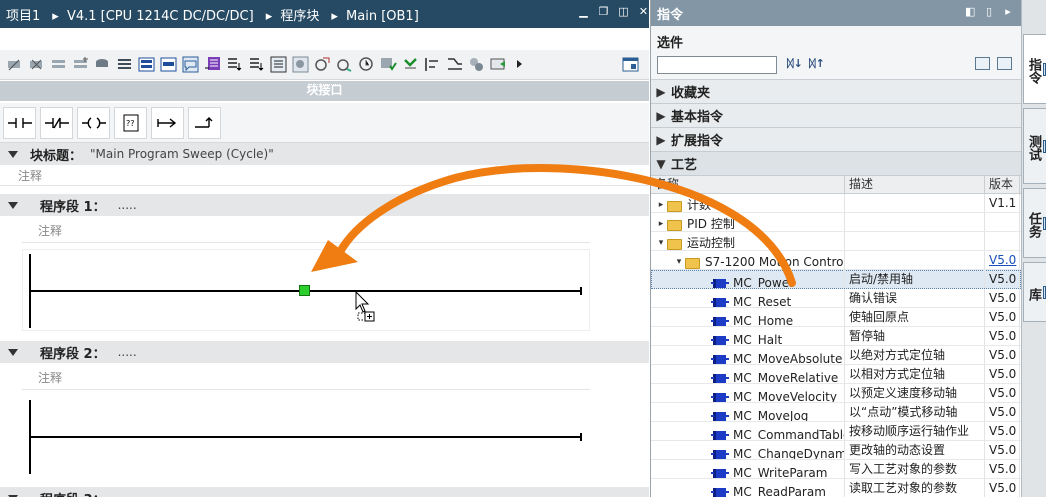 This screenshot has width=1046, height=497. What do you see at coordinates (836, 92) in the screenshot?
I see `pane-favorites: ▶ 收藏夹` at bounding box center [836, 92].